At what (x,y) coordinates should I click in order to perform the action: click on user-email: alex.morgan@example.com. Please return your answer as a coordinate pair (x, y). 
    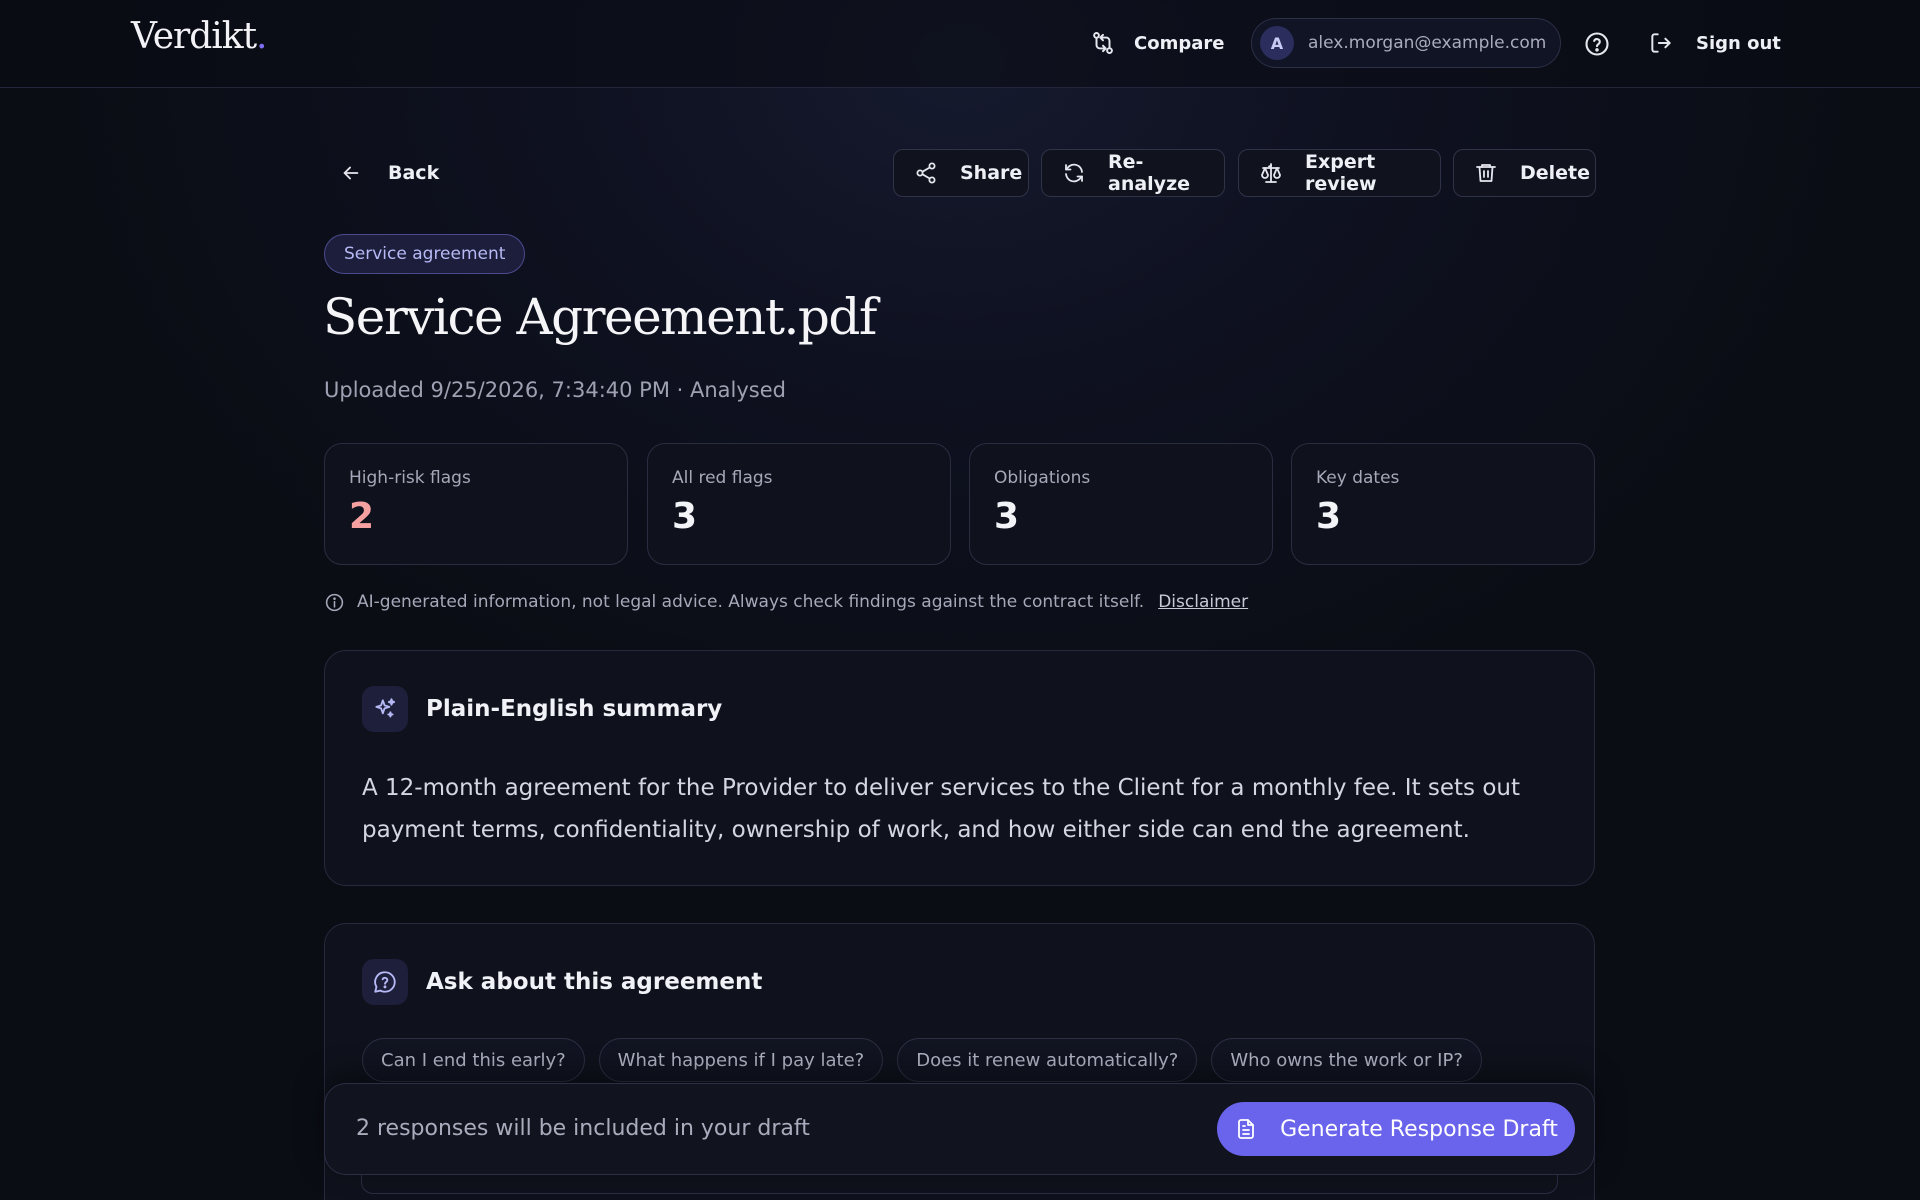
    Looking at the image, I should click on (1427, 43).